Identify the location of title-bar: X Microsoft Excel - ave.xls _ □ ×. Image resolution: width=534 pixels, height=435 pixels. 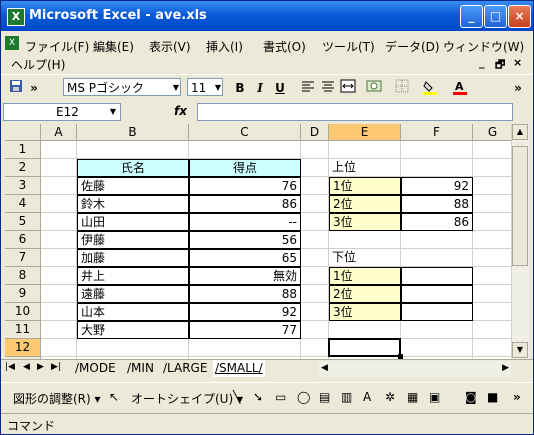
(267, 16).